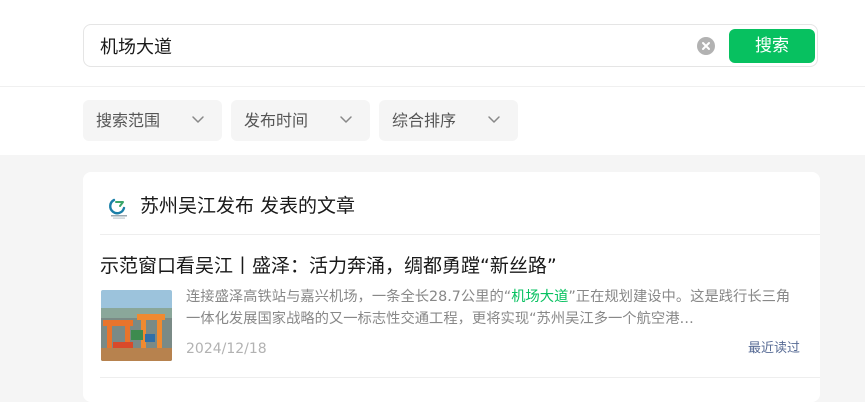  I want to click on filter-publish-time: 发布时间, so click(300, 120).